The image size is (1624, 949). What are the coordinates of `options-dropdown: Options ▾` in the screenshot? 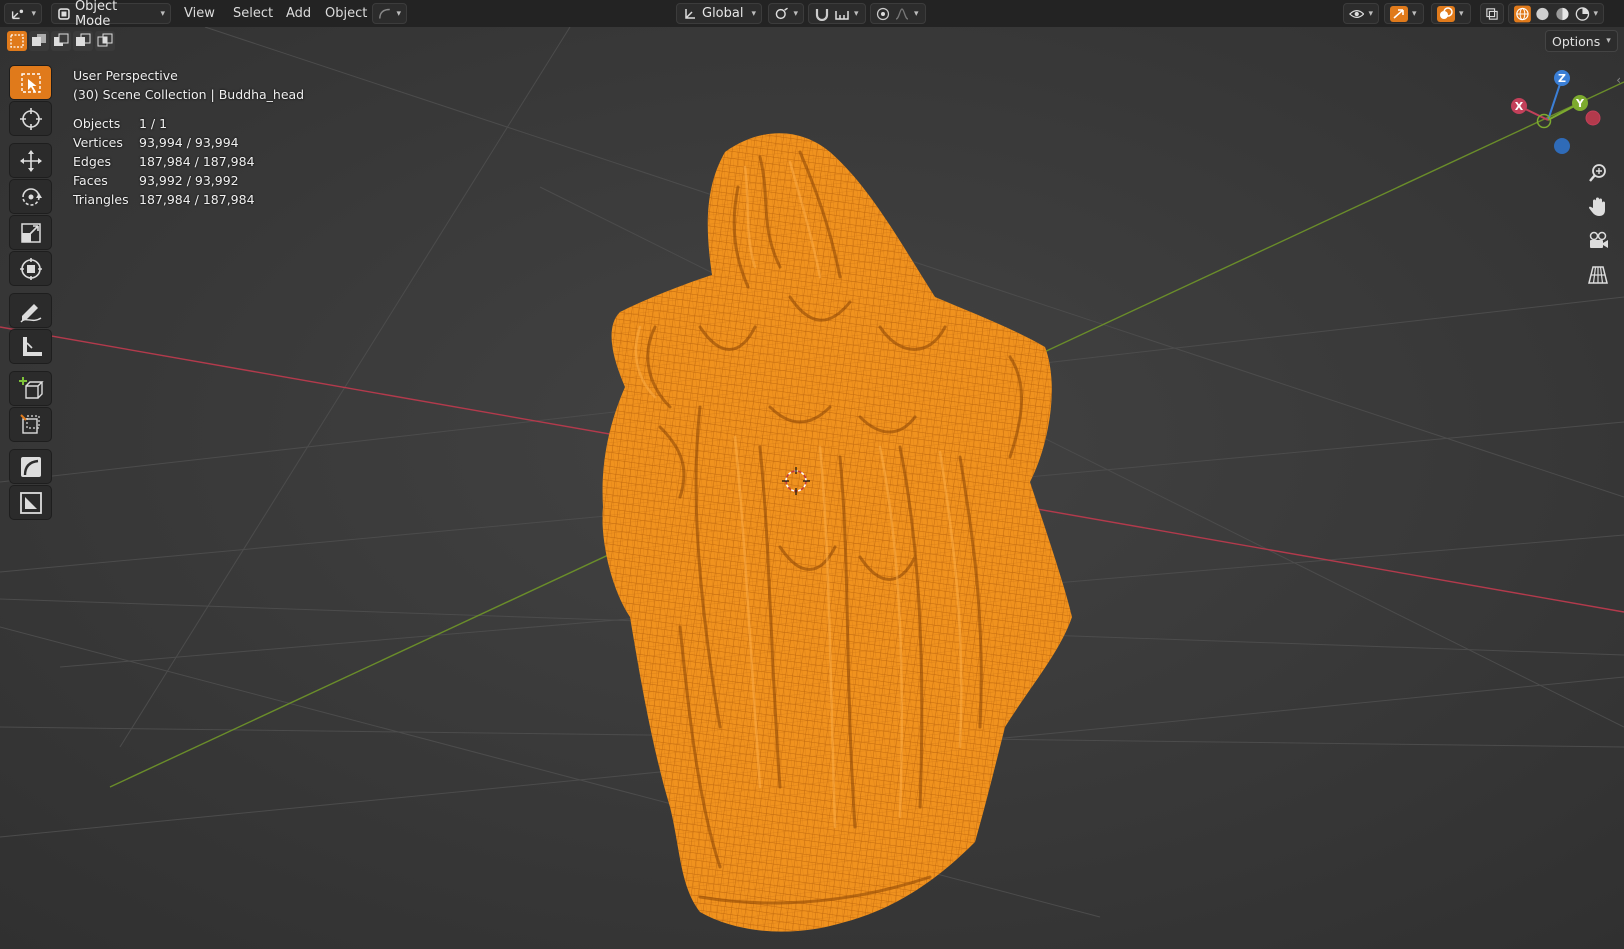 It's located at (1581, 41).